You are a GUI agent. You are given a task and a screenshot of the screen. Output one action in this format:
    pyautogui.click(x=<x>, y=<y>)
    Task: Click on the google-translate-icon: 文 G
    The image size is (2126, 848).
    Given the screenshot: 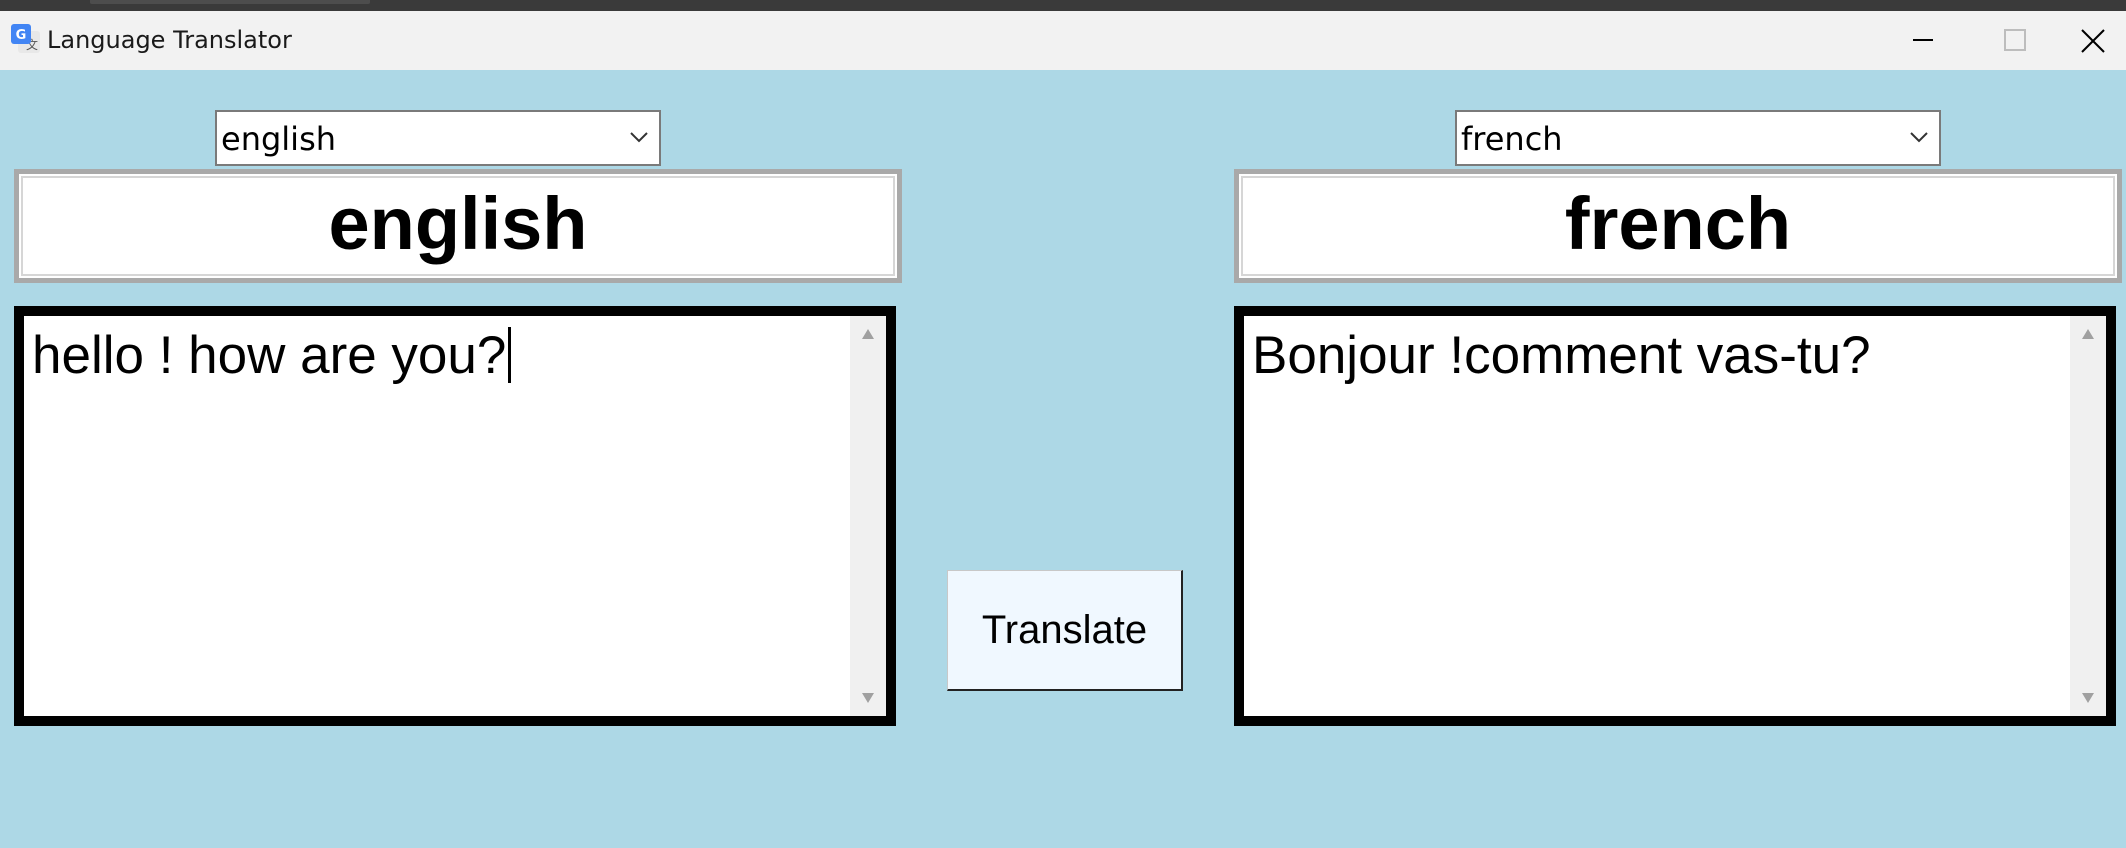 What is the action you would take?
    pyautogui.click(x=26, y=39)
    